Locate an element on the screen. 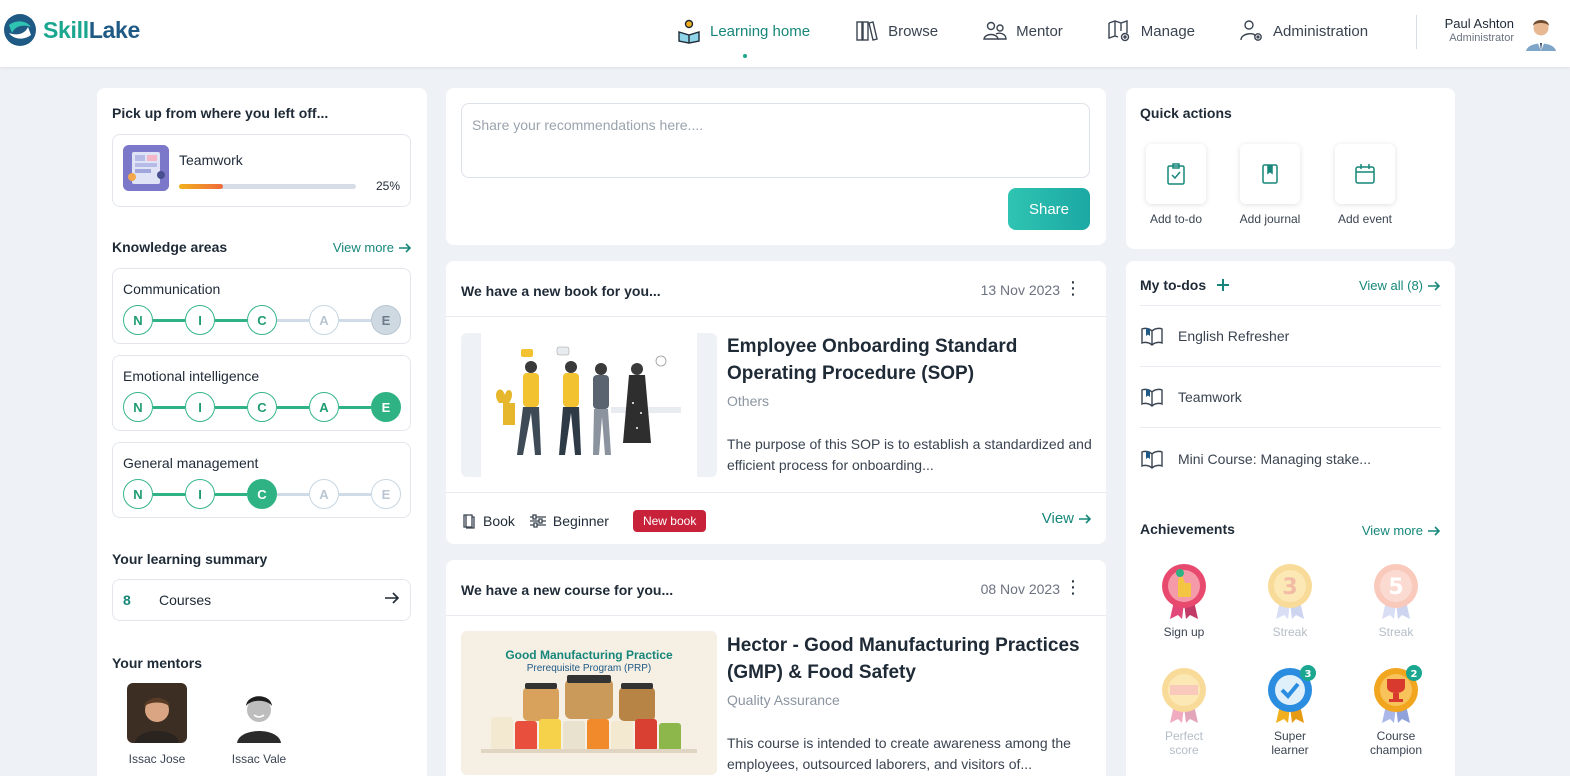  user-menu: Paul Ashton Administrator is located at coordinates (1472, 30).